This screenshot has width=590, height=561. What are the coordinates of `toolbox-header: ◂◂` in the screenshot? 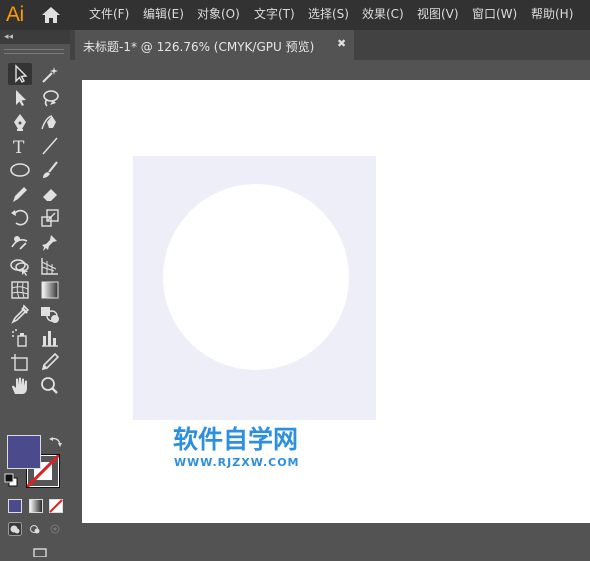 It's located at (35, 37).